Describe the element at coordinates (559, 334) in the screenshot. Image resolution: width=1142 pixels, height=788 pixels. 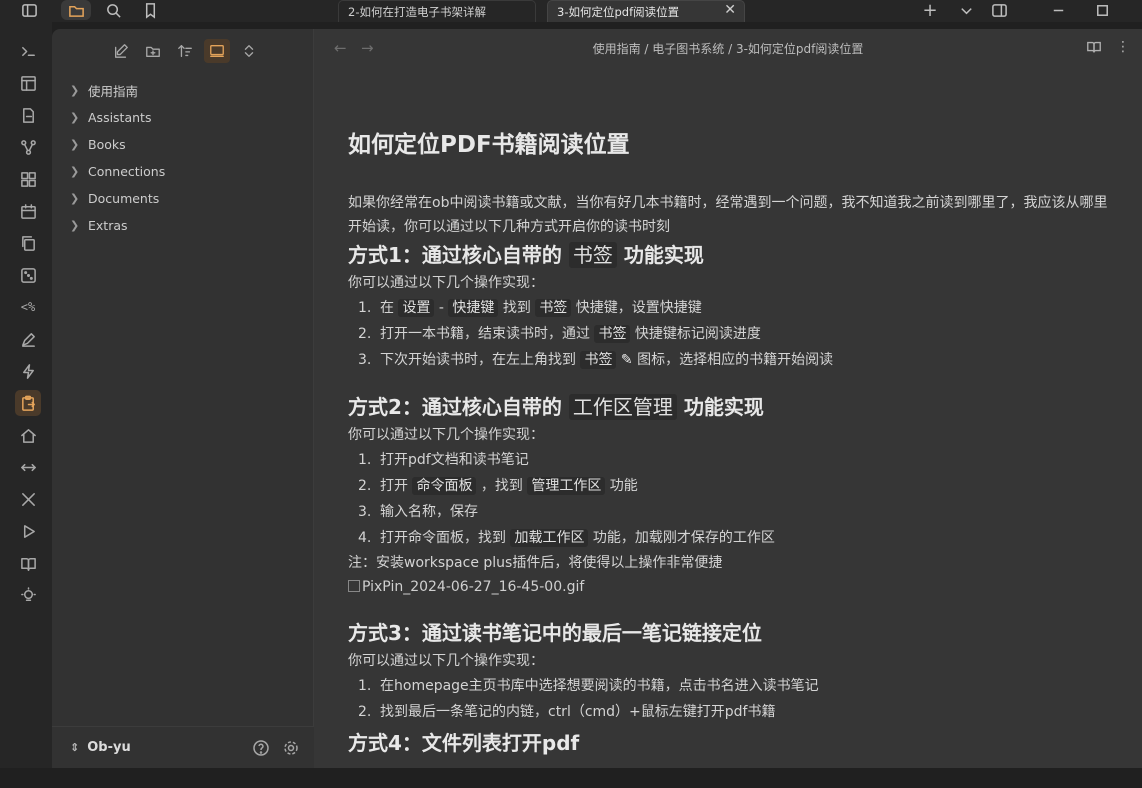
I see `list-item: 2. 打开一本书籍，结束读书时，通过 书签 快捷键标记阅读进度` at that location.